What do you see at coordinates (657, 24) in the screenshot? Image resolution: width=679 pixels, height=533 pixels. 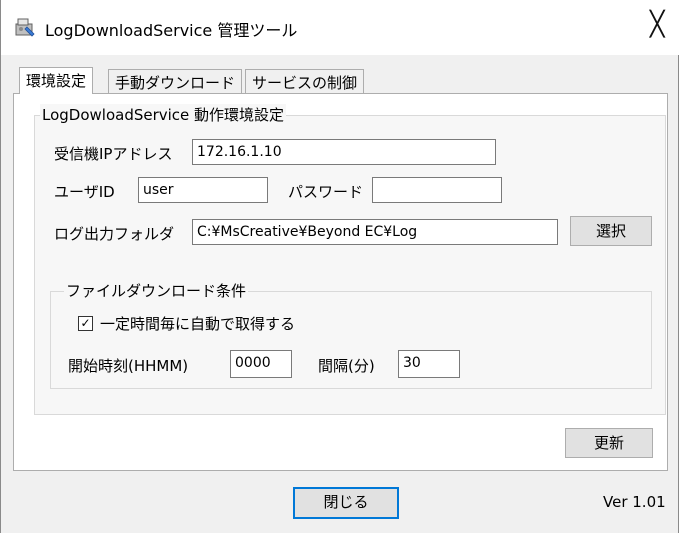 I see `close-icon: ╳` at bounding box center [657, 24].